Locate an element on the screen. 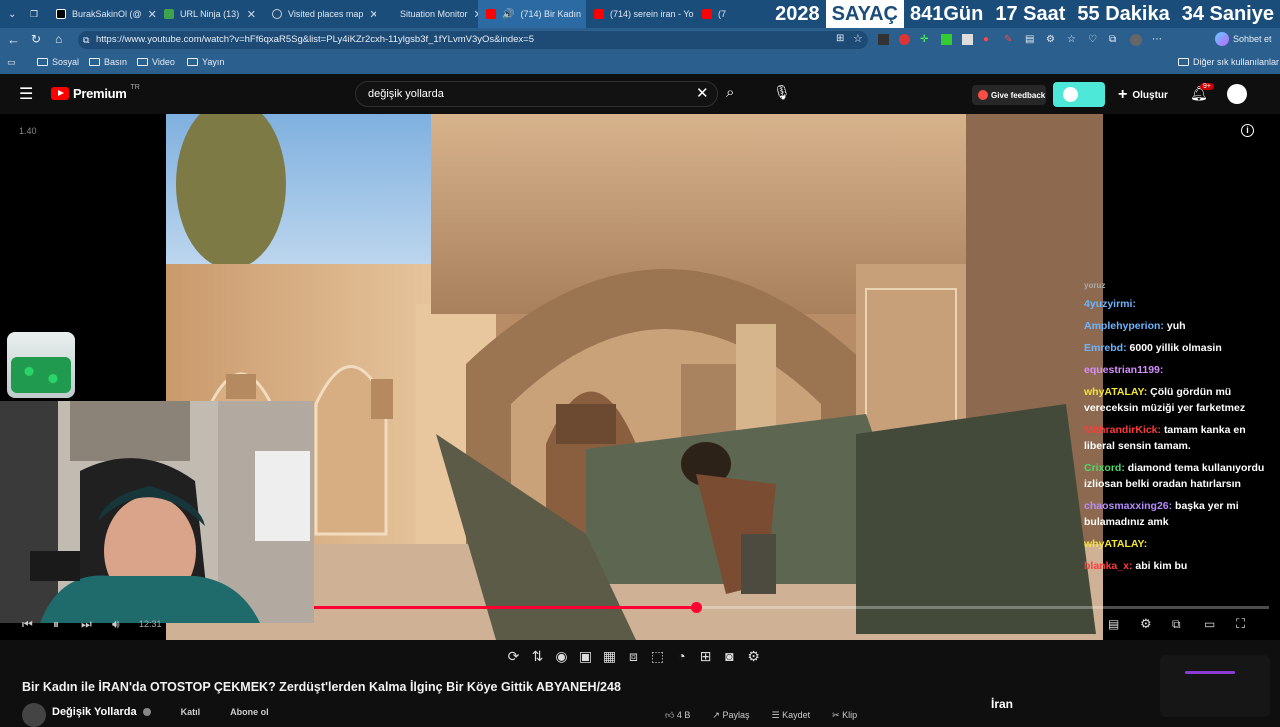  bookmark-basin: Basın is located at coordinates (108, 62).